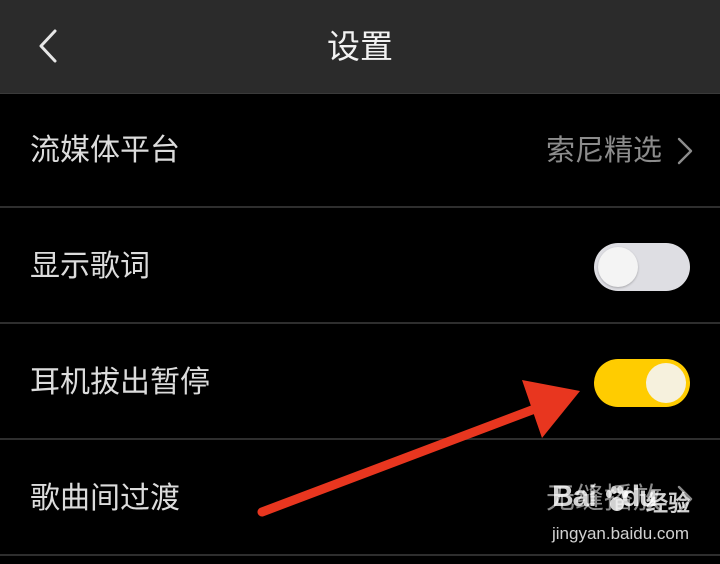  I want to click on setting-label: 流媒体平台, so click(105, 150).